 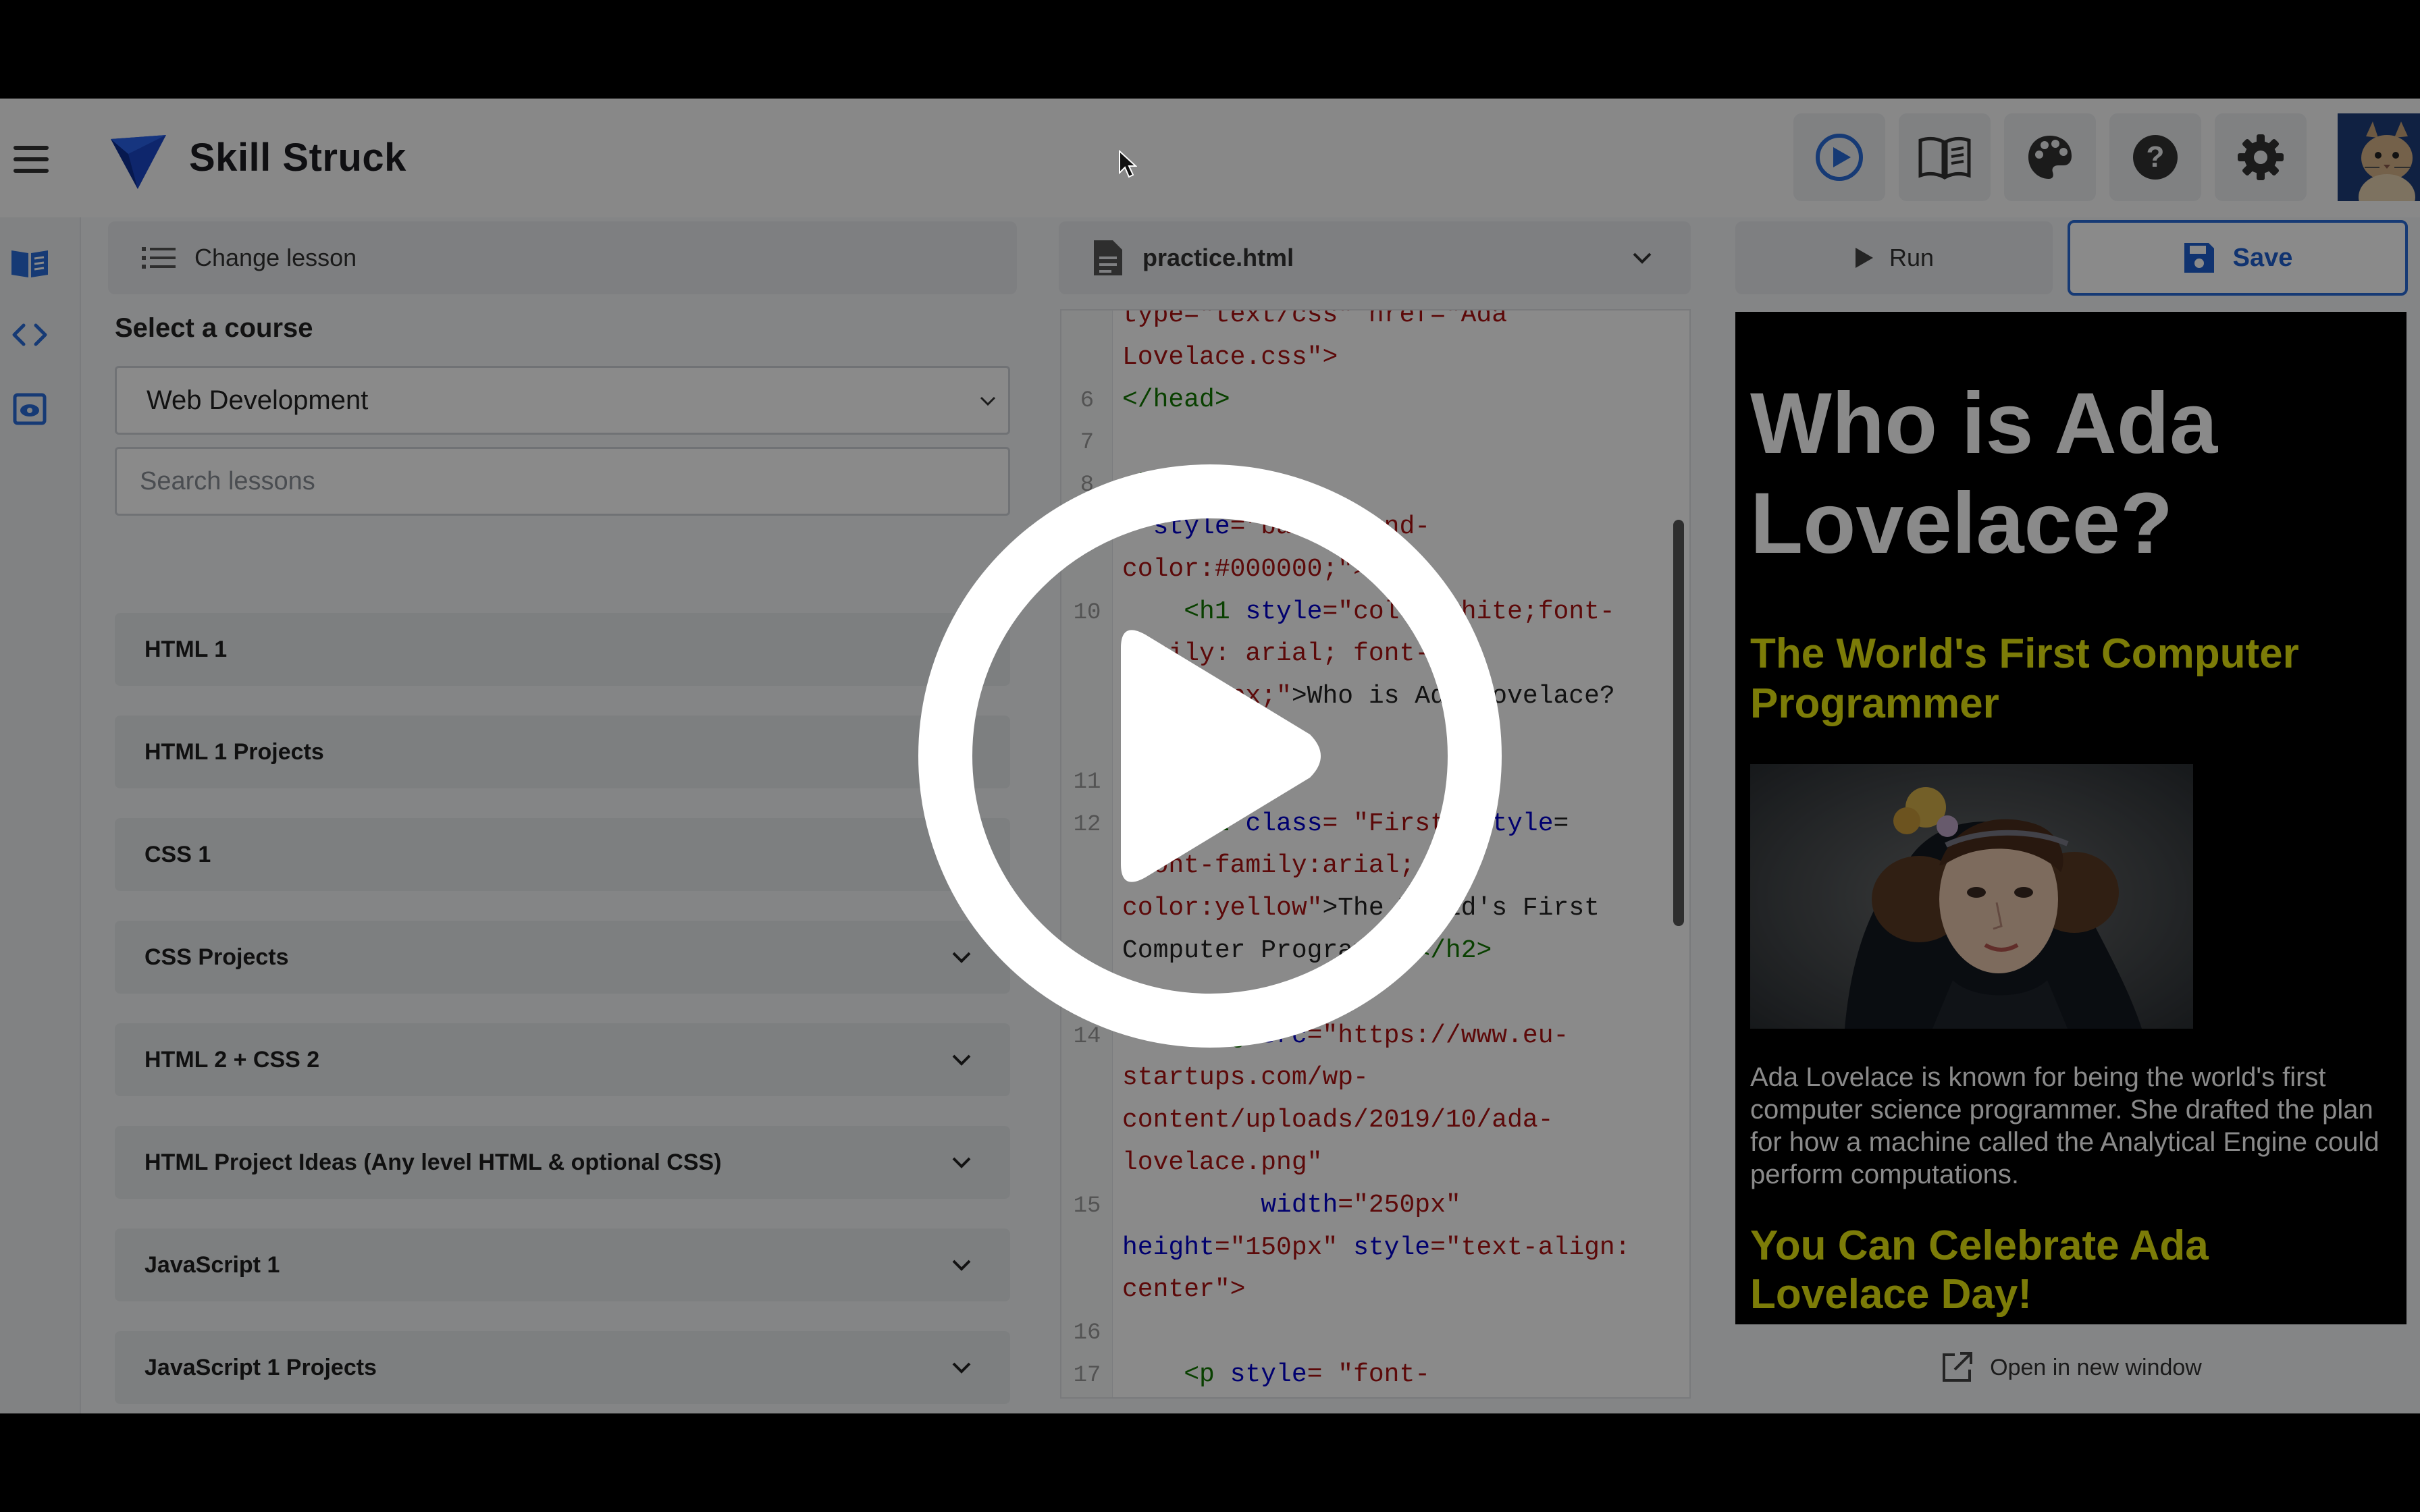 I want to click on mouse-cursor-icon, so click(x=1128, y=164).